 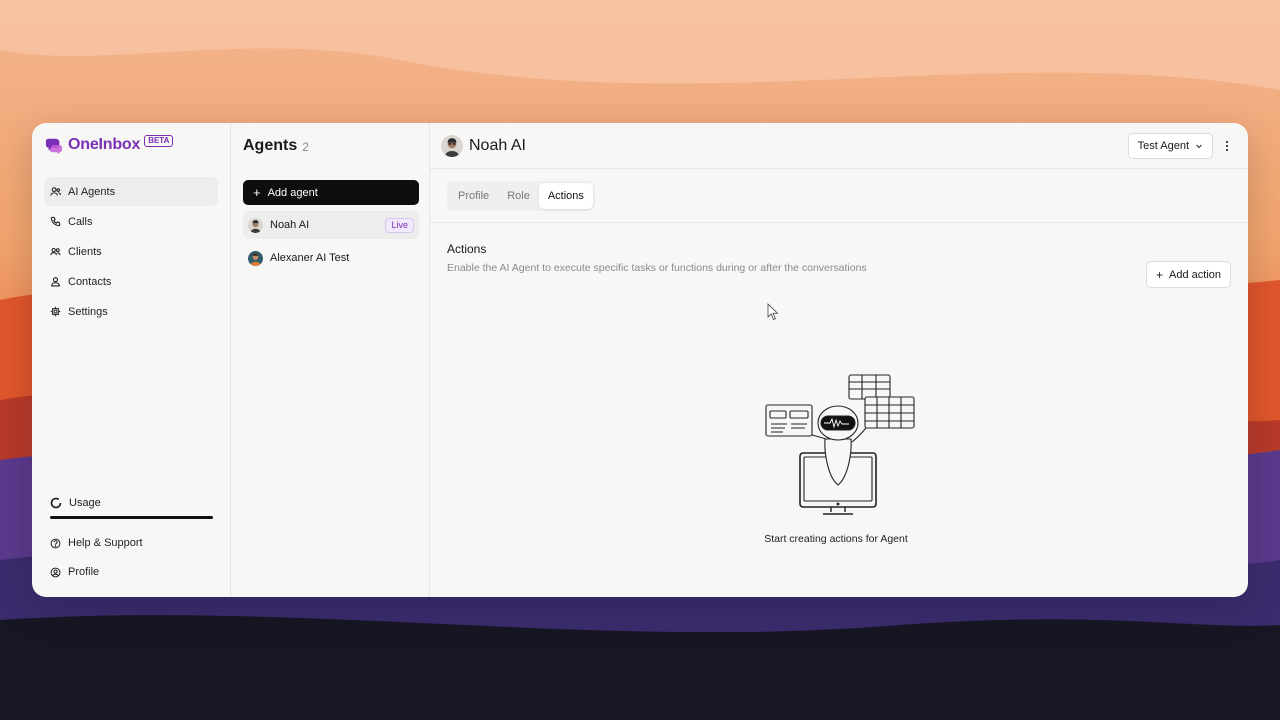 I want to click on tab-actions: Actions, so click(x=565, y=196).